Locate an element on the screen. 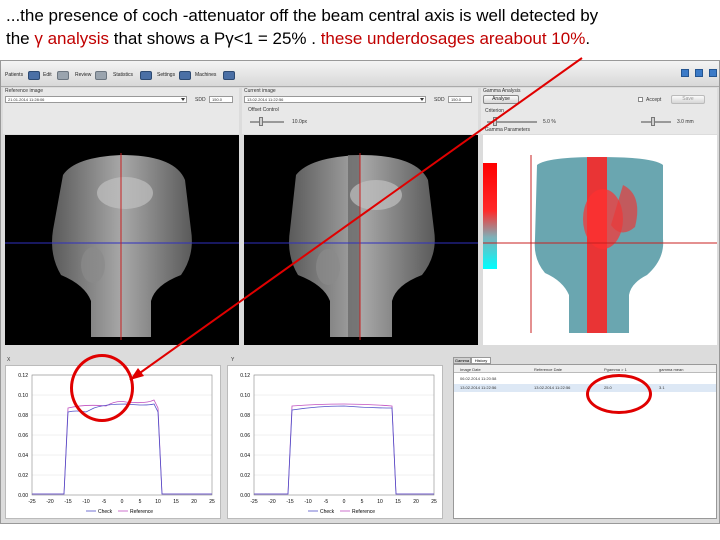 Image resolution: width=720 pixels, height=540 pixels. highlight-ring-profile is located at coordinates (102, 388).